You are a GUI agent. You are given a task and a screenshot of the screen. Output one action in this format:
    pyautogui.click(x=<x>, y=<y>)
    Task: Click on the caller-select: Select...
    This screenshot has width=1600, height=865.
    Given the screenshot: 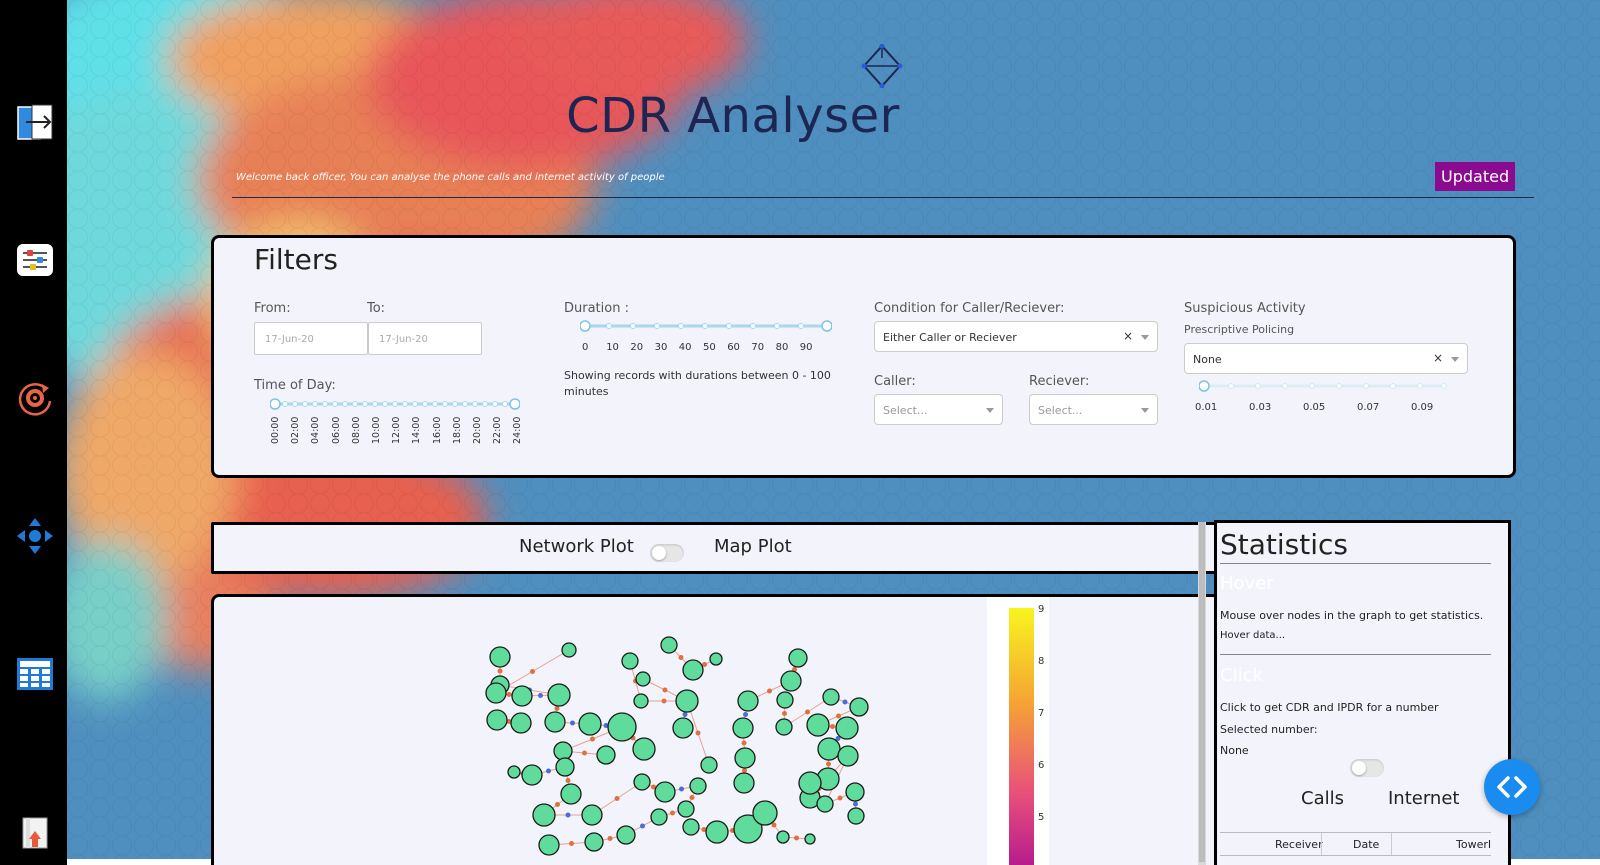 What is the action you would take?
    pyautogui.click(x=938, y=409)
    